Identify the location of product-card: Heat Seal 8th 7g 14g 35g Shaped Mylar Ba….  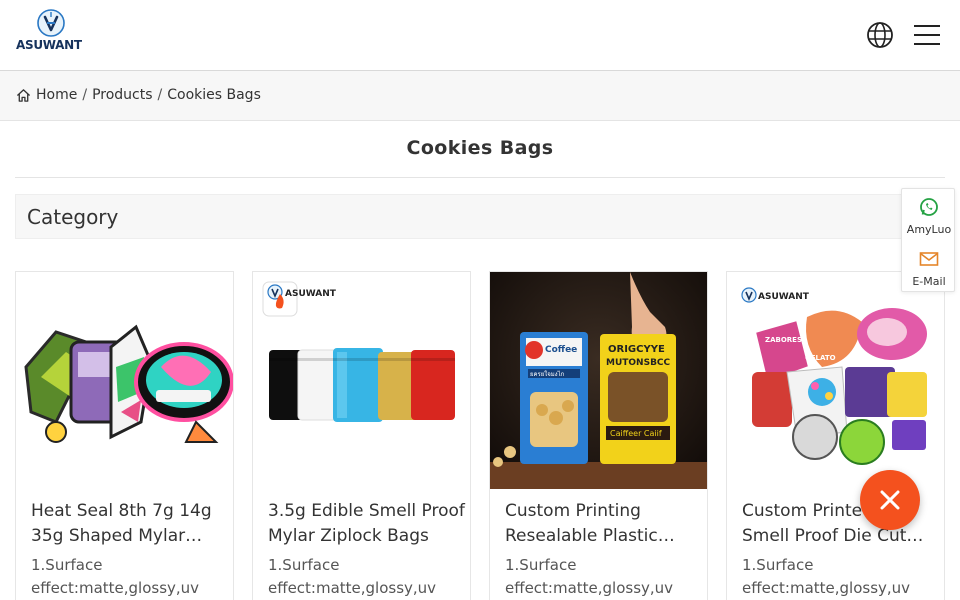
(124, 435).